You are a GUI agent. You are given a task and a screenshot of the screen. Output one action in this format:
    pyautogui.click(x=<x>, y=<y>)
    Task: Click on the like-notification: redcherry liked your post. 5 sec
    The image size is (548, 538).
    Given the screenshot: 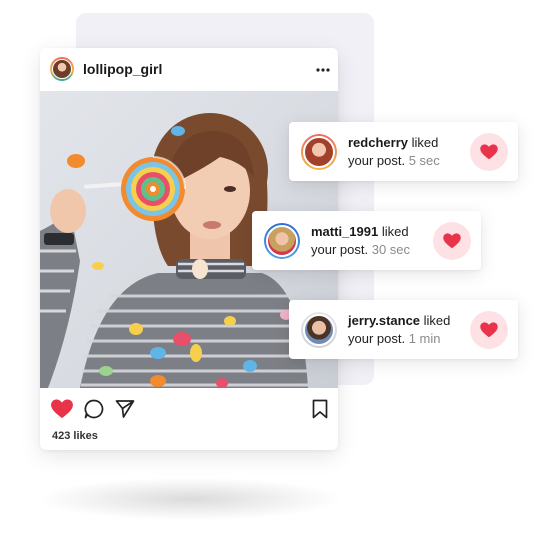 What is the action you would take?
    pyautogui.click(x=403, y=151)
    